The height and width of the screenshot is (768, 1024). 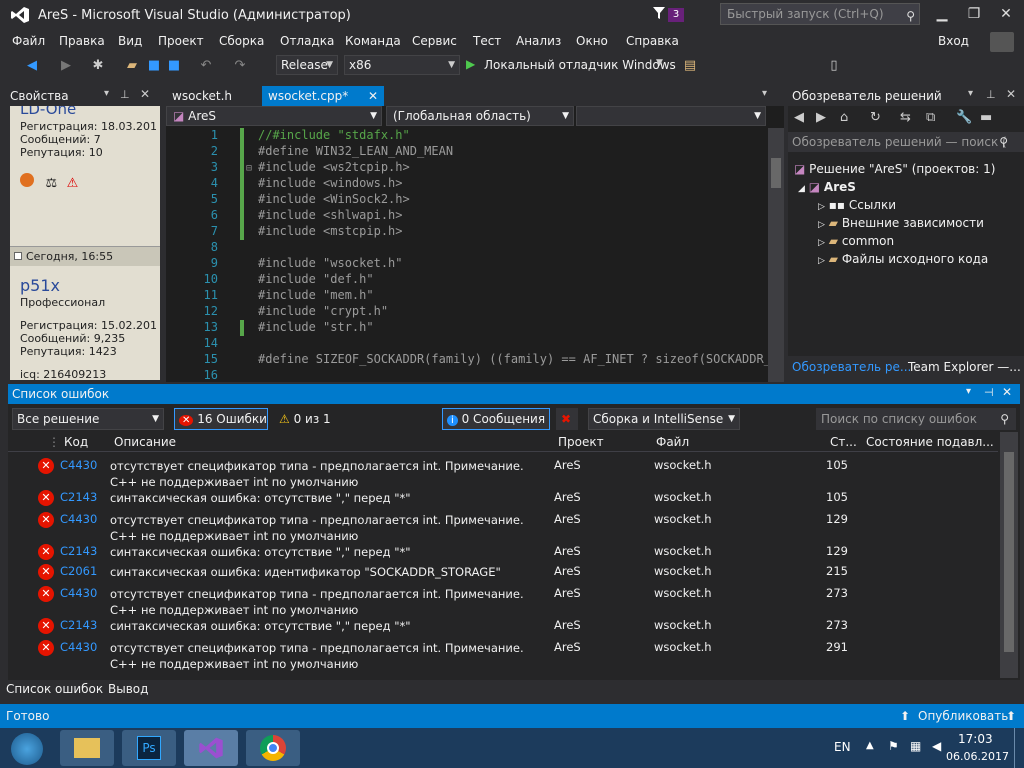 I want to click on tree-item-common: ▷ ▰ common, so click(x=856, y=241).